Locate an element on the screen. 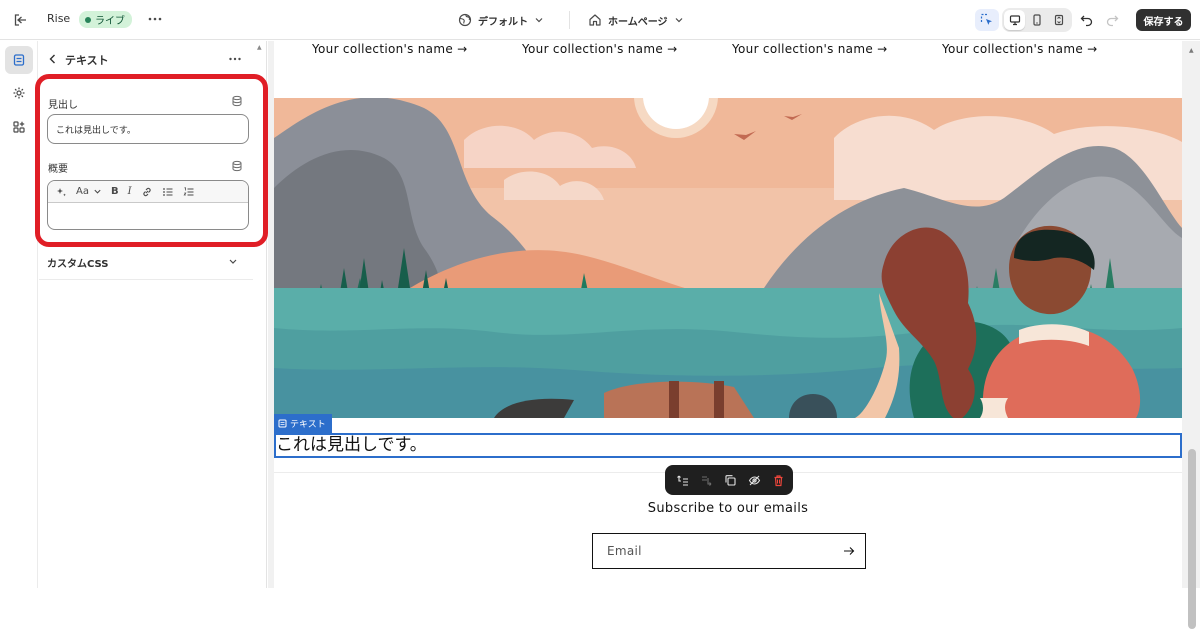  summary-field-label: 概要 is located at coordinates (58, 169).